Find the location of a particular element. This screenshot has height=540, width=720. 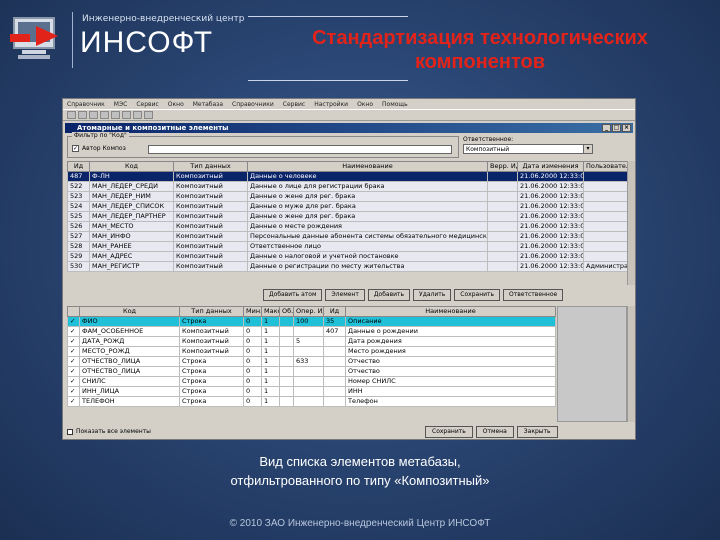

column-header: Об. is located at coordinates (286, 311).